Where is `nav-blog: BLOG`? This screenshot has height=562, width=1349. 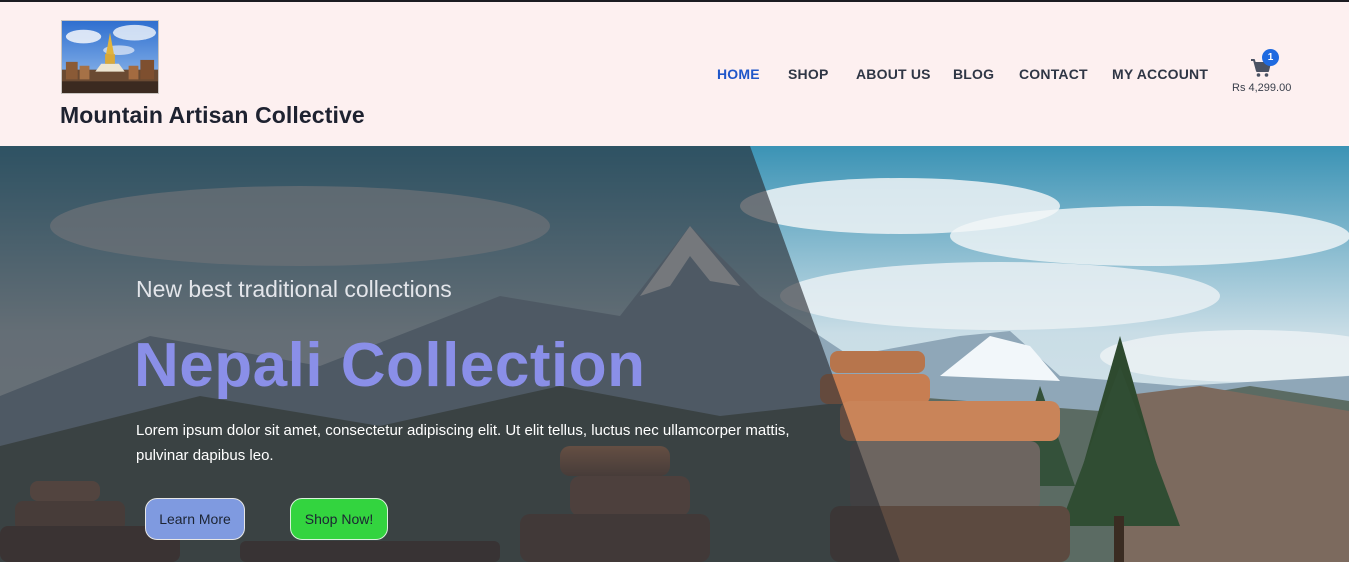 nav-blog: BLOG is located at coordinates (973, 74).